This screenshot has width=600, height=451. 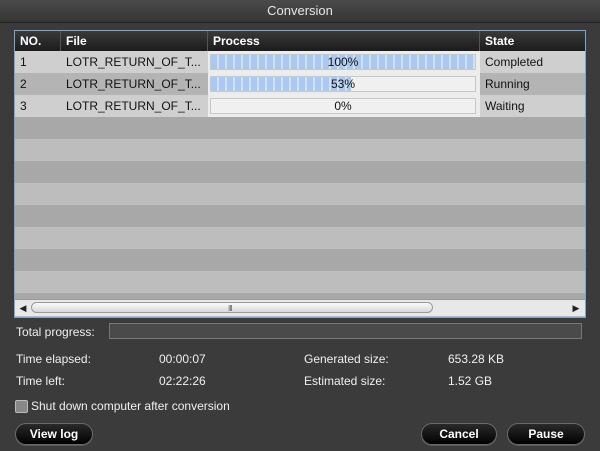 What do you see at coordinates (55, 332) in the screenshot?
I see `total-progress-label: Total progress:` at bounding box center [55, 332].